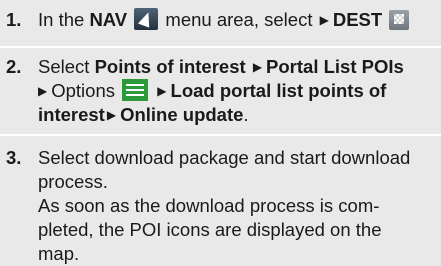 The width and height of the screenshot is (441, 266). I want to click on step-text: Select, so click(64, 66).